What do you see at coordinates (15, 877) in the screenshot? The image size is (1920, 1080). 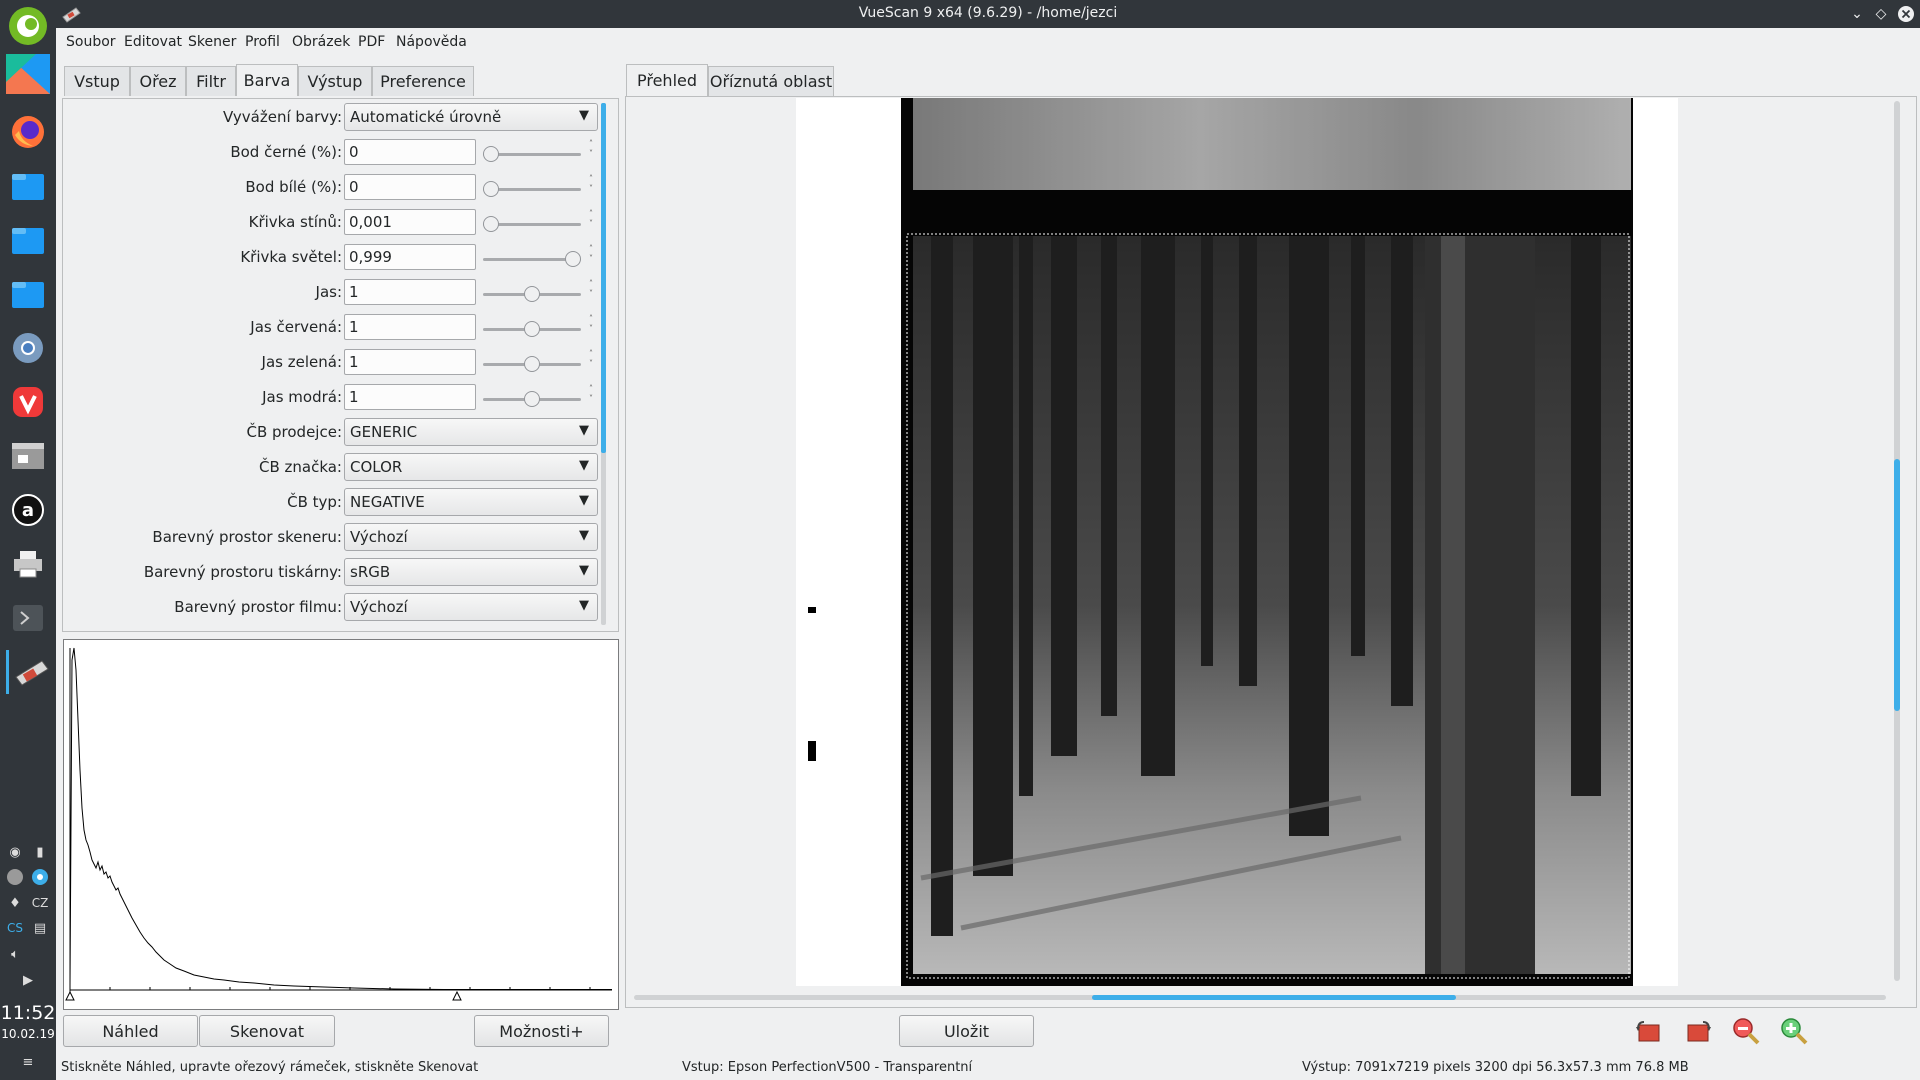 I see `status-circle-icon` at bounding box center [15, 877].